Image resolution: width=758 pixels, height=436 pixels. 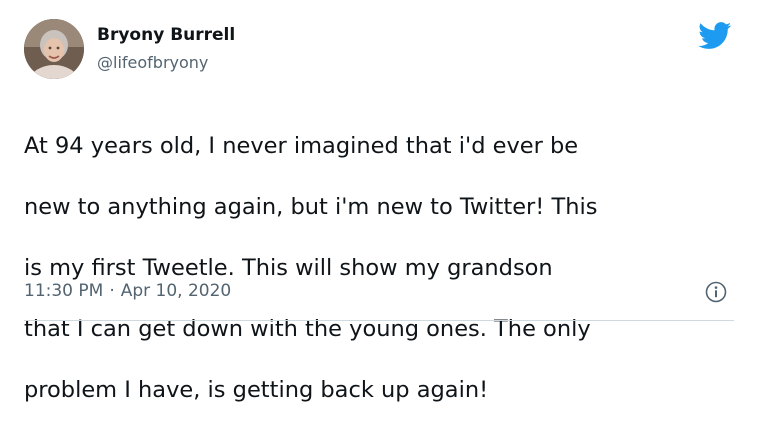 I want to click on tweet-time: 11:30 PM, so click(x=64, y=291).